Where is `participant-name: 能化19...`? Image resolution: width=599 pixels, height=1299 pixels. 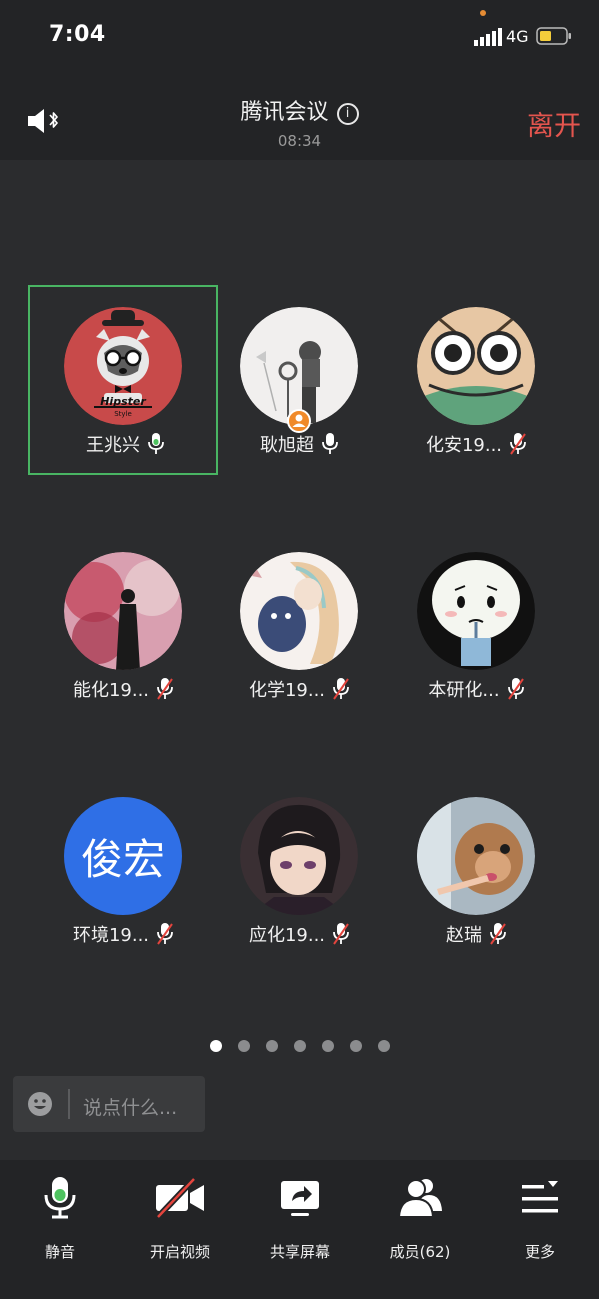
participant-name: 能化19... is located at coordinates (111, 690).